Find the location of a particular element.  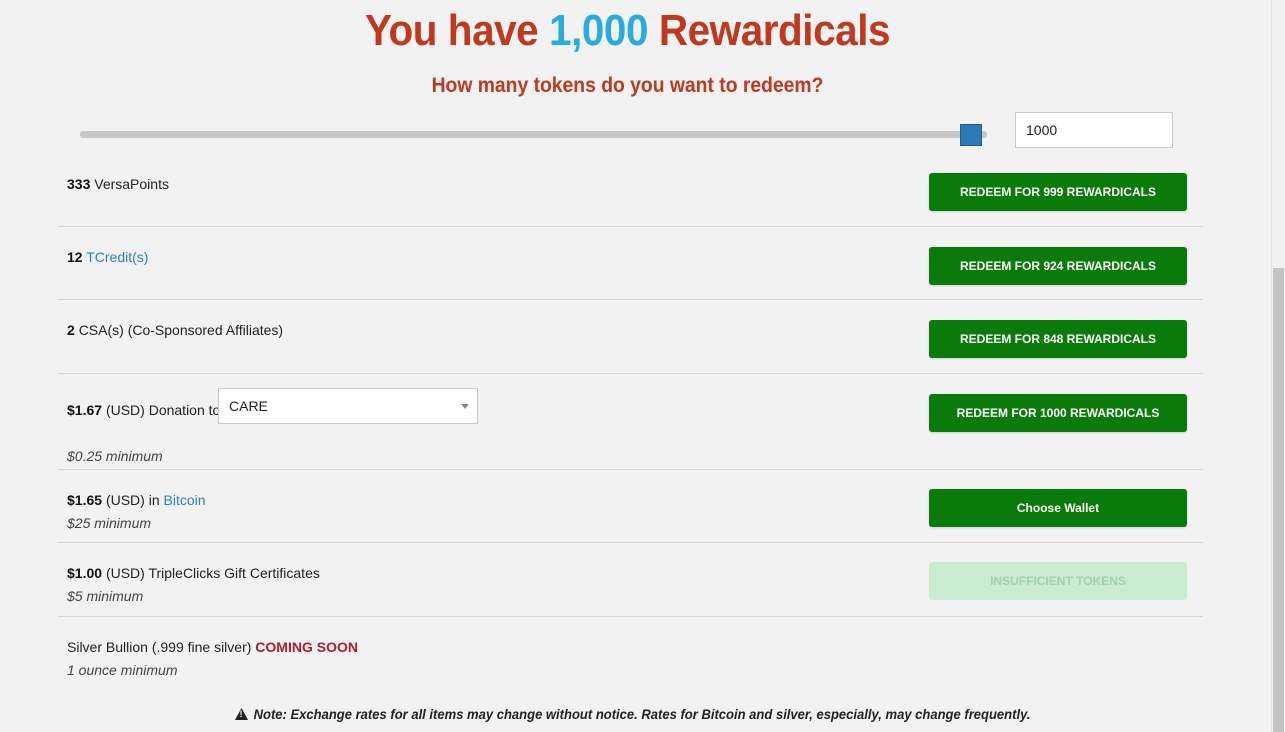

tcredits-link: TCredit(s) is located at coordinates (117, 257).